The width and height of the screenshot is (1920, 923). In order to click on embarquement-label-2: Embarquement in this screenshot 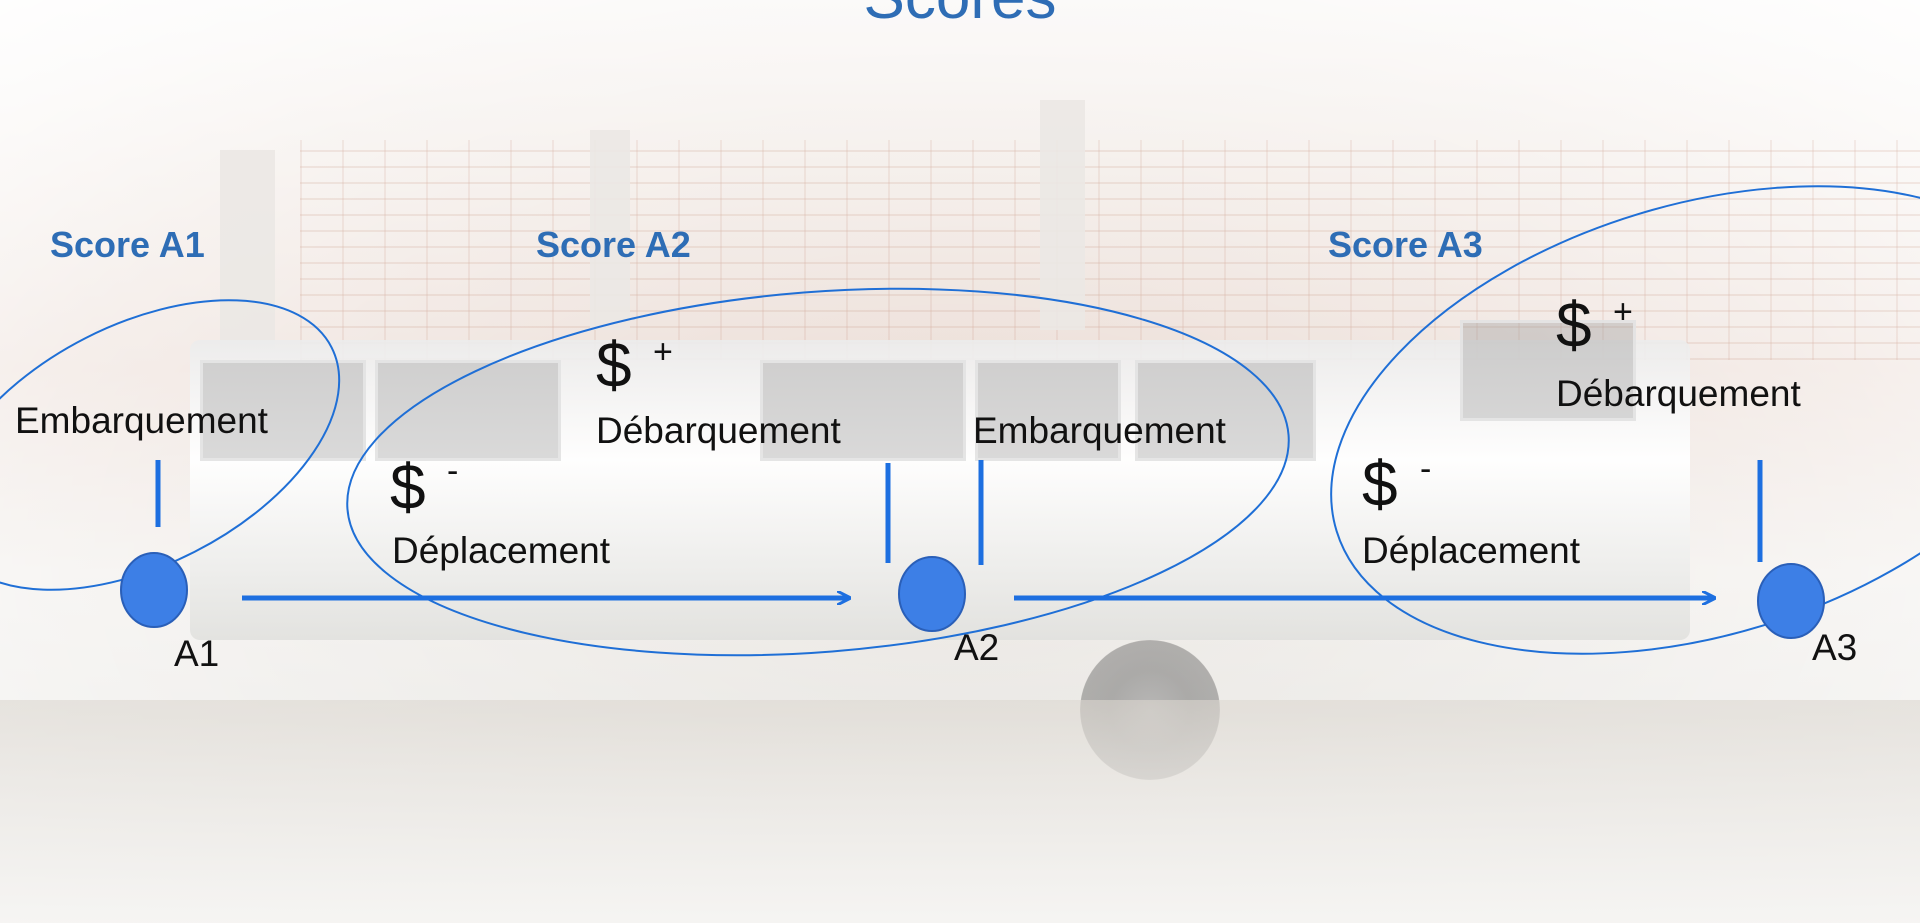, I will do `click(1099, 430)`.